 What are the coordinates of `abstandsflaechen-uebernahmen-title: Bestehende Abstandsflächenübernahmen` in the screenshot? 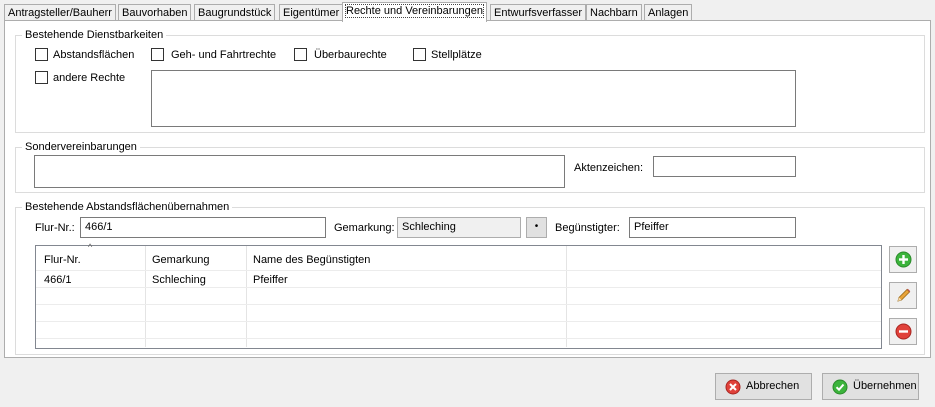 It's located at (127, 207).